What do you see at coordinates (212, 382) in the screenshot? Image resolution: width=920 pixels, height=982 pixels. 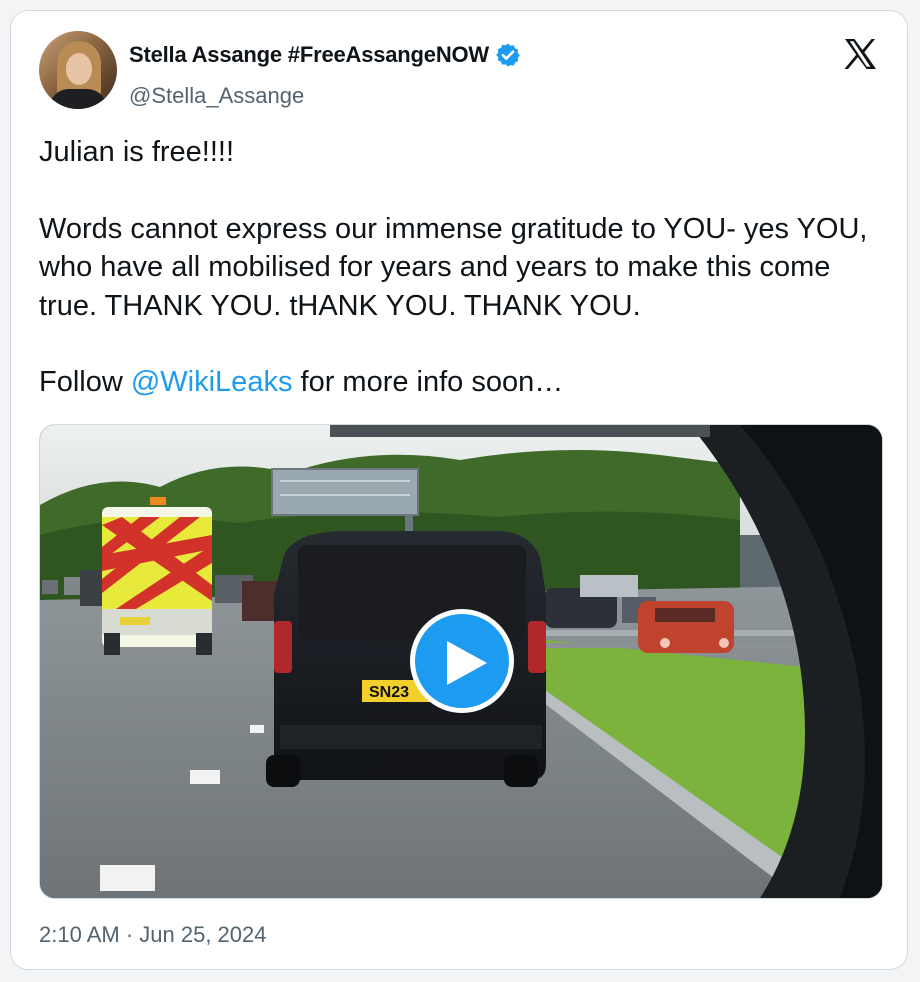 I see `wikileaks-mention-link: @WikiLeaks` at bounding box center [212, 382].